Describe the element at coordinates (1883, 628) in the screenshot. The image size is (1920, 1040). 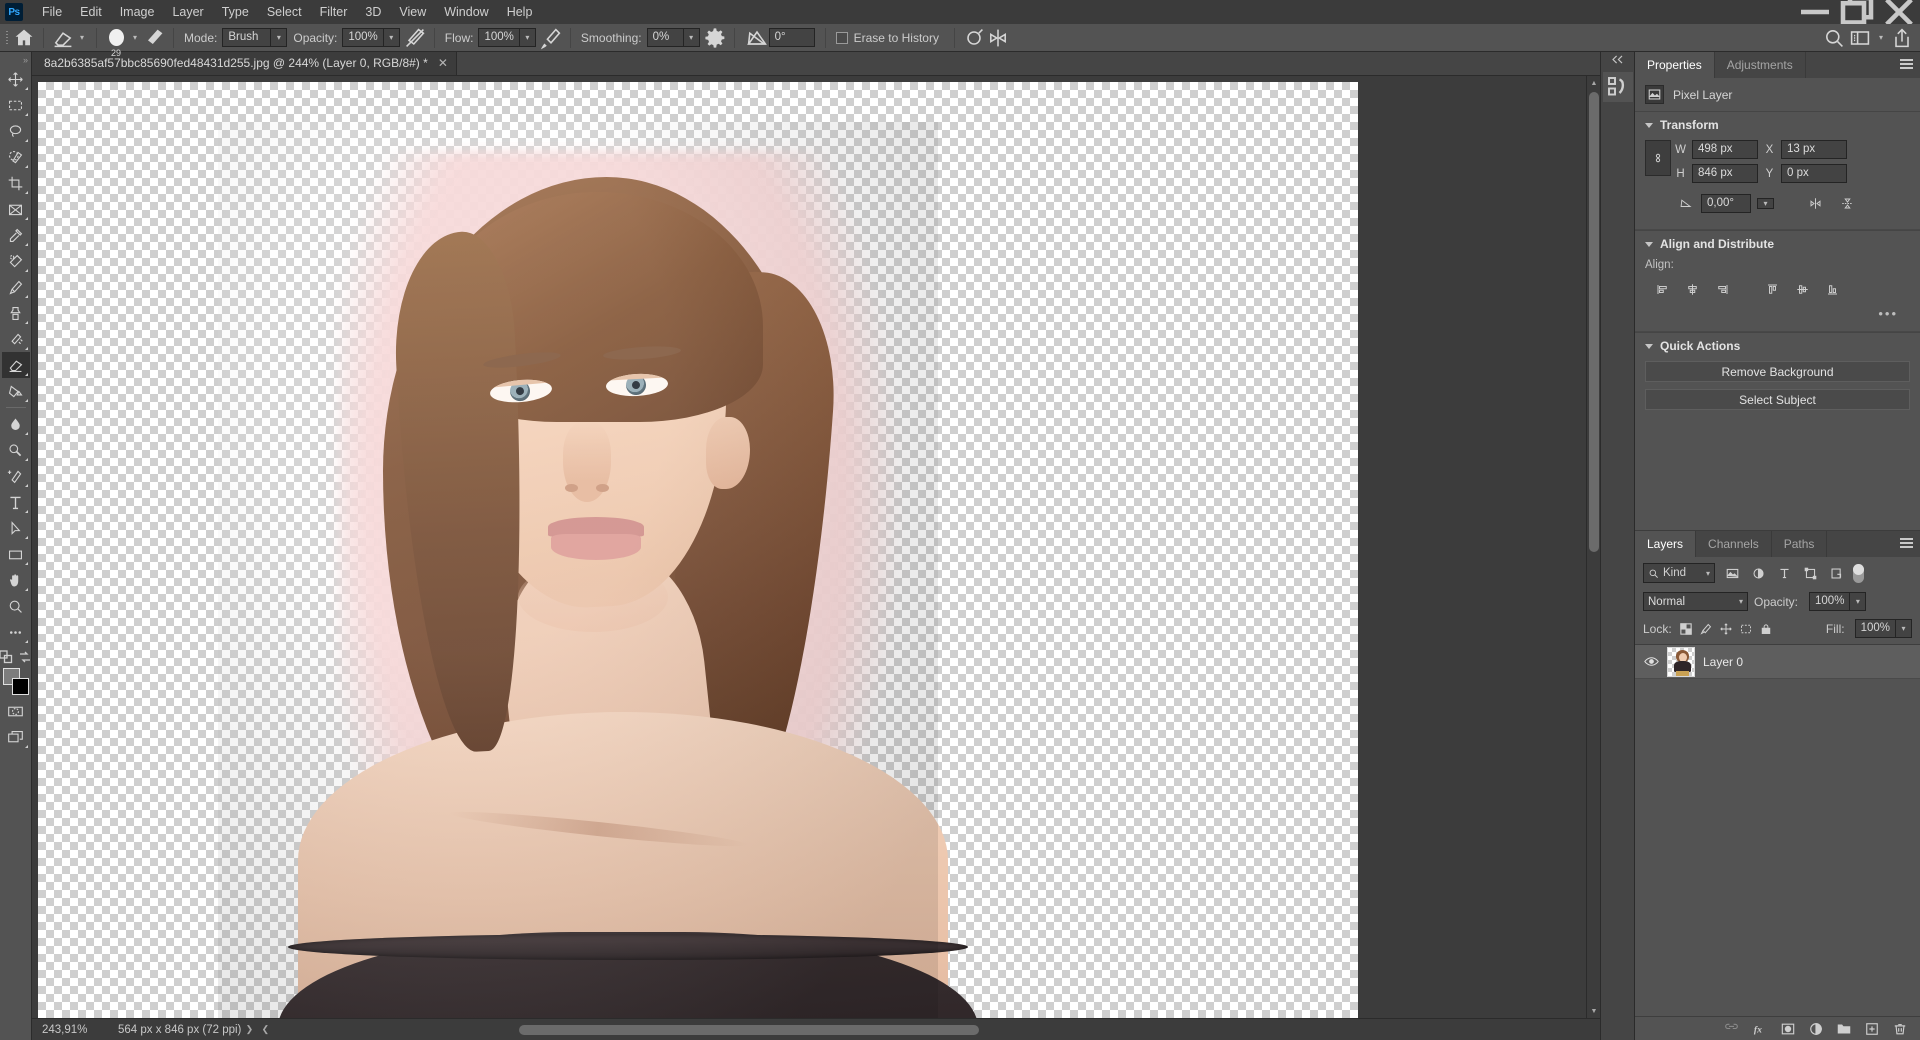
I see `layer-fill-input: 100% ▾` at that location.